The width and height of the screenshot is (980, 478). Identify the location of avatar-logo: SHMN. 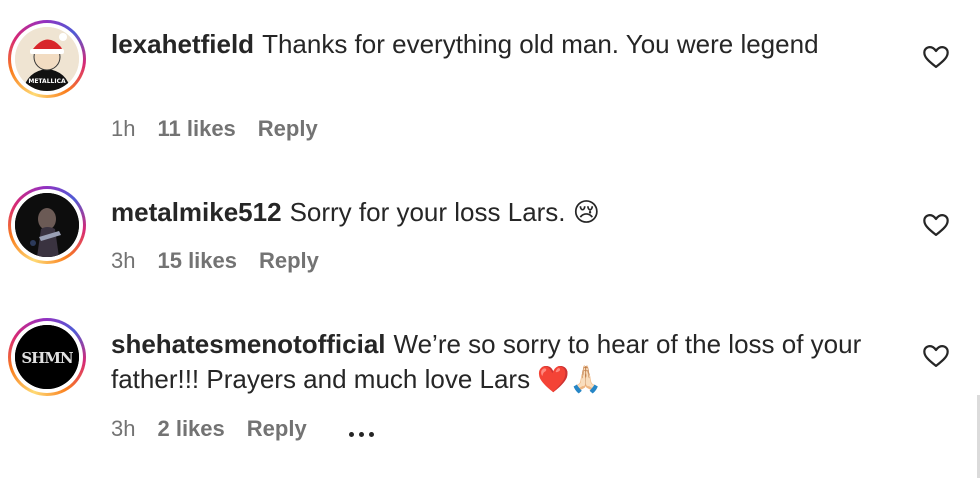
(47, 357).